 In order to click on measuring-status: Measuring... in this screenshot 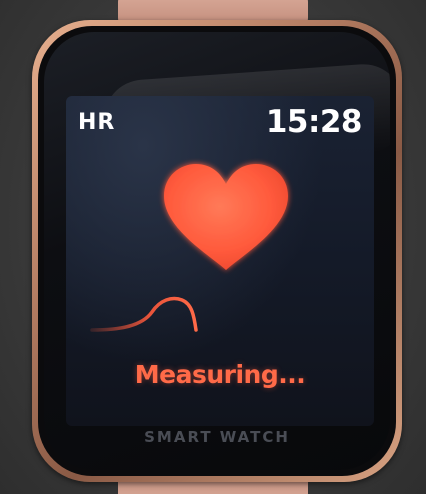, I will do `click(220, 374)`.